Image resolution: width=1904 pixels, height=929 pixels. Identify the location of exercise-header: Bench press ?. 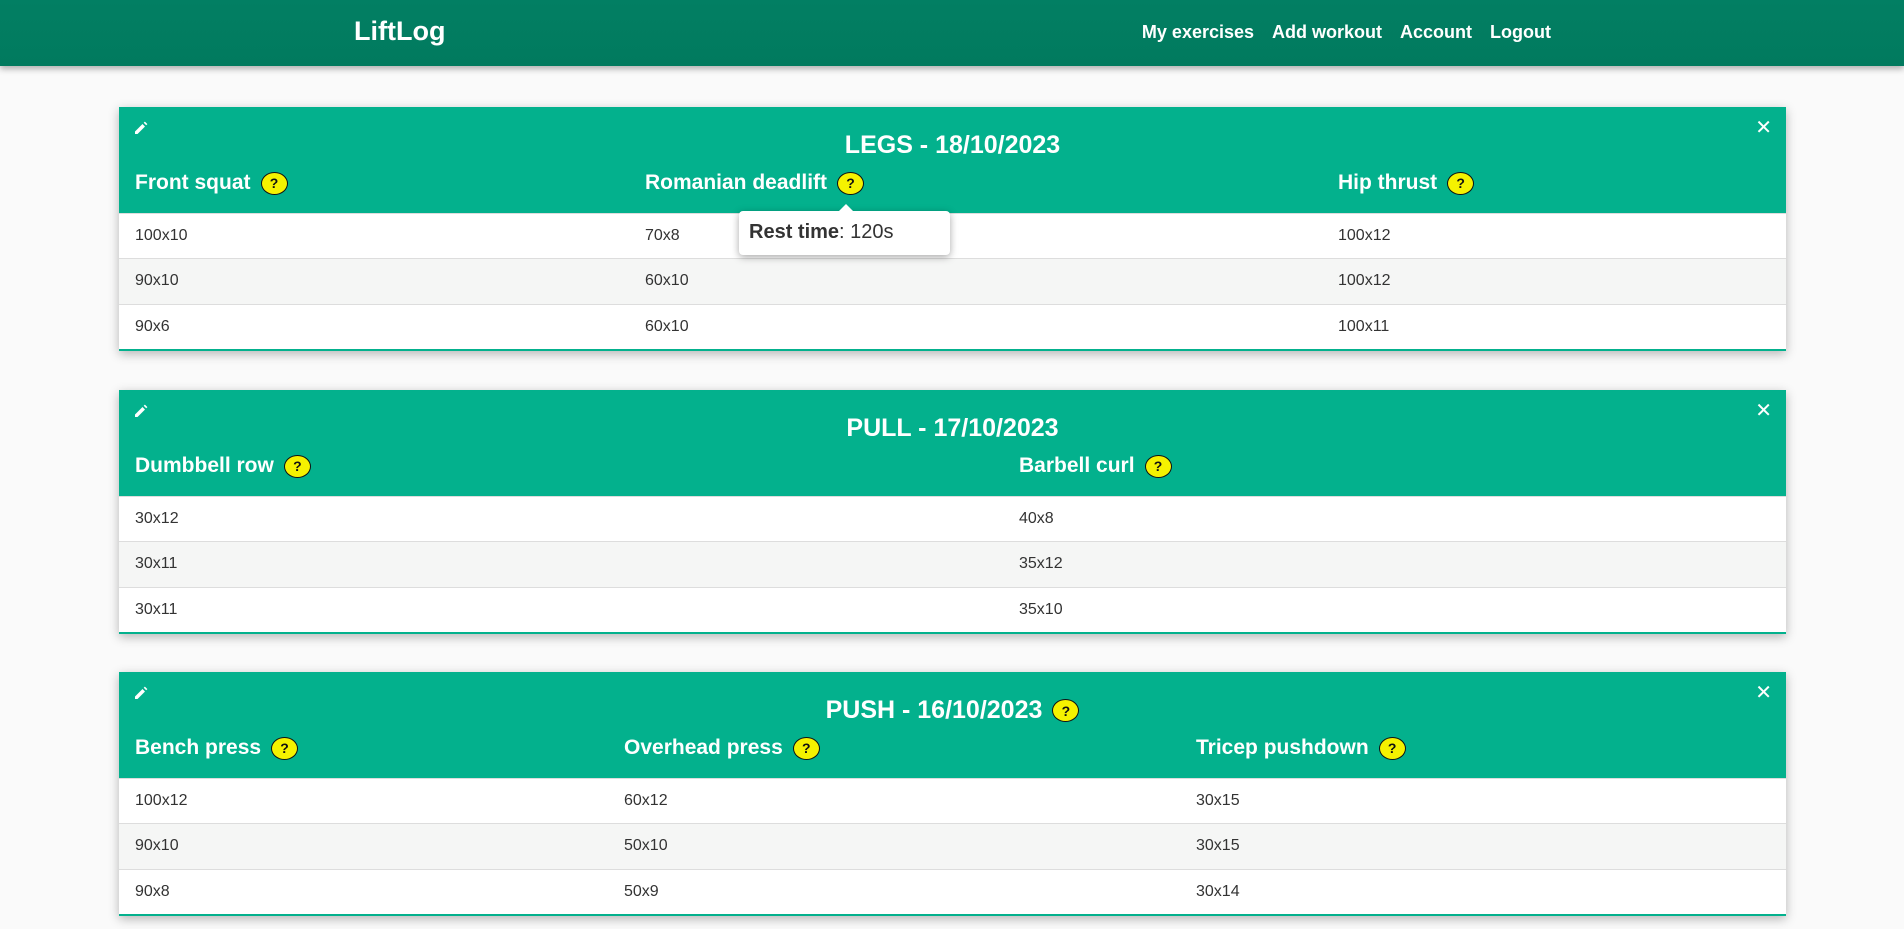
(217, 748).